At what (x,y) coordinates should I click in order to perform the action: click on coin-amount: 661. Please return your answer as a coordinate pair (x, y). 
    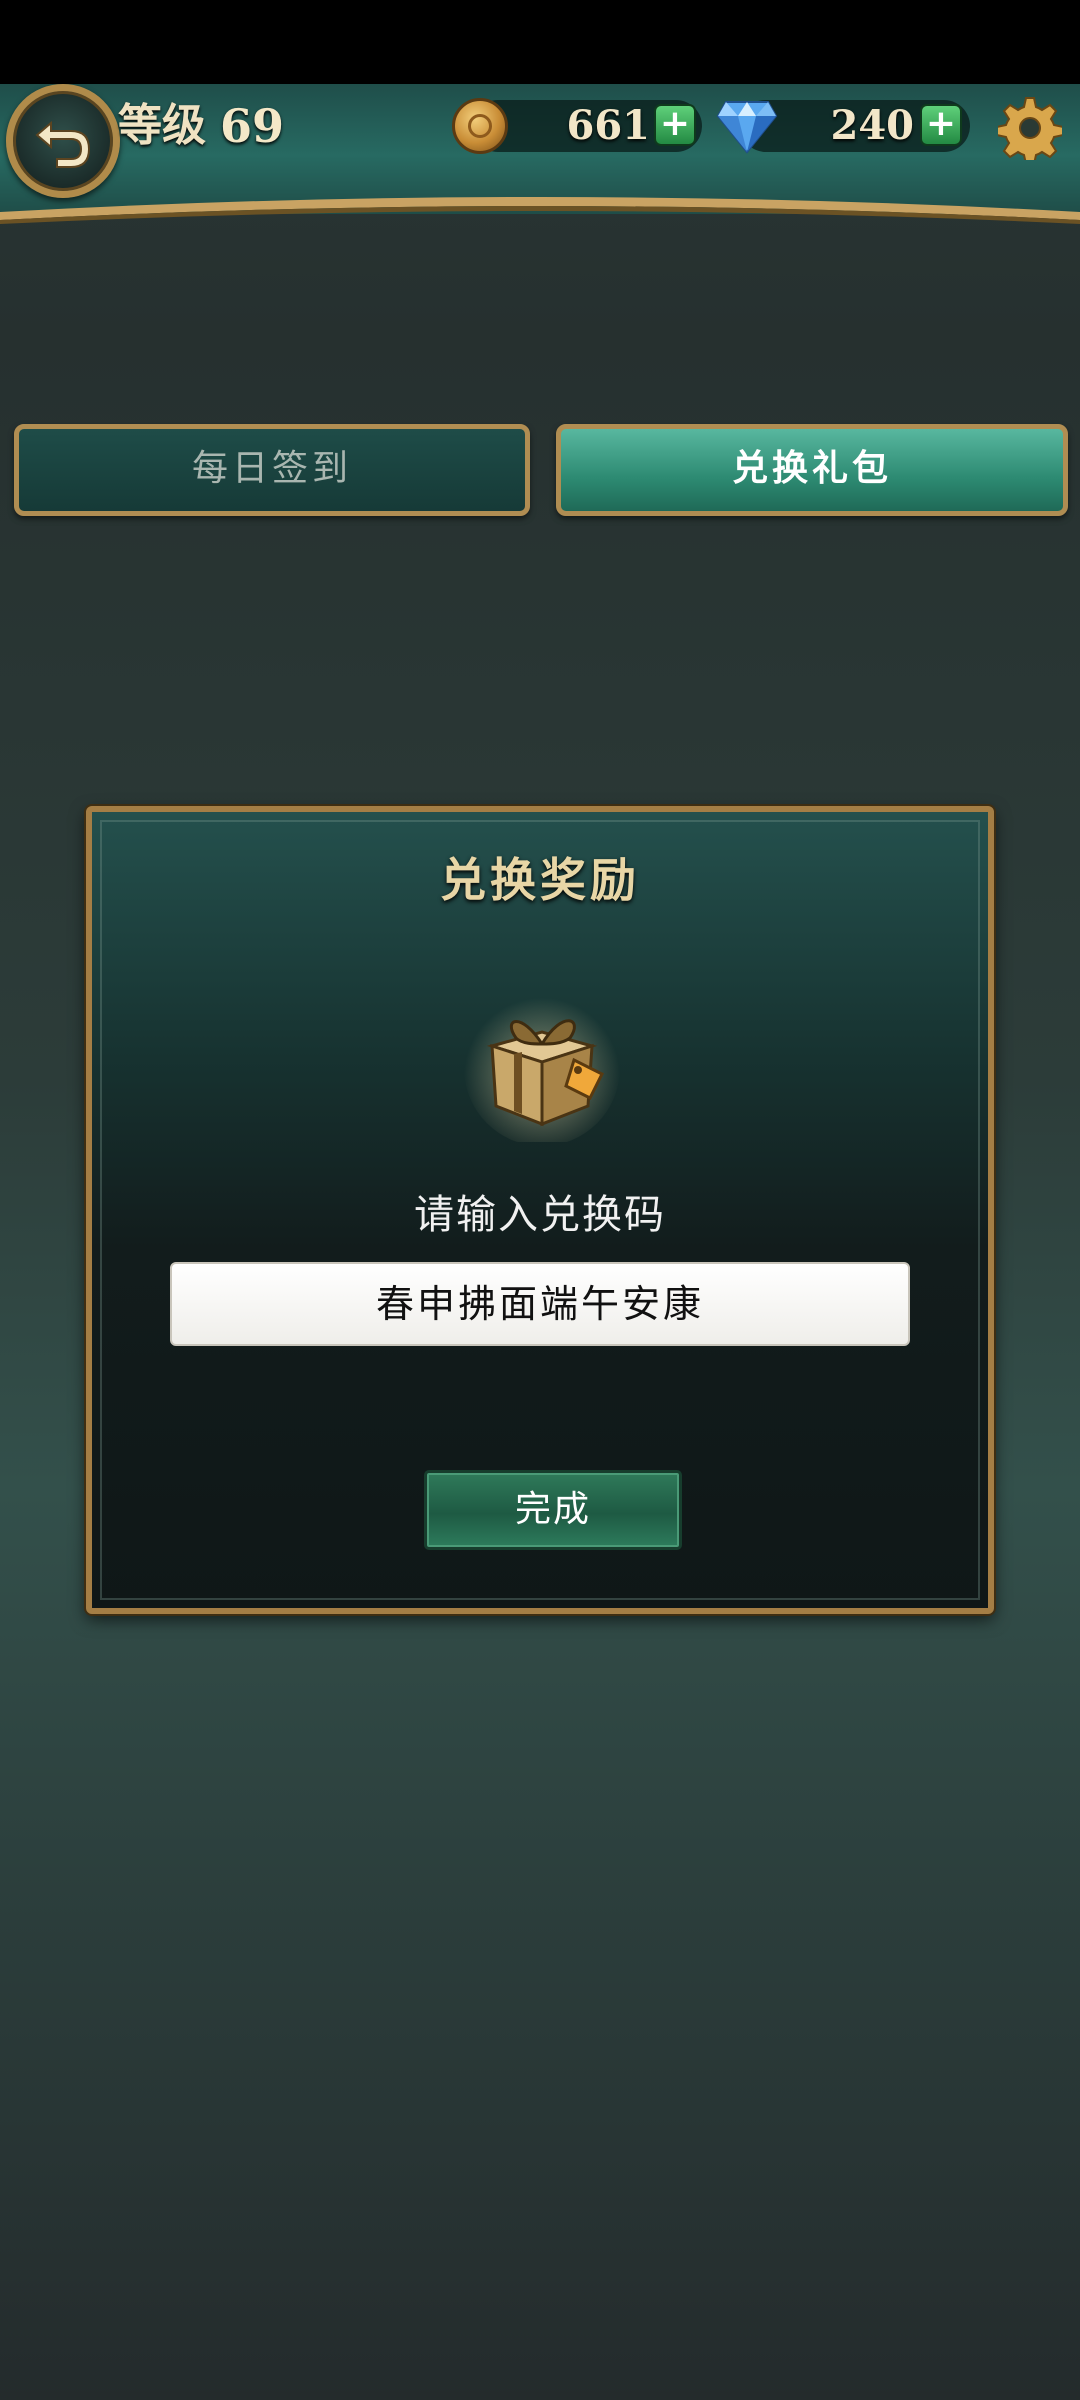
    Looking at the image, I should click on (608, 125).